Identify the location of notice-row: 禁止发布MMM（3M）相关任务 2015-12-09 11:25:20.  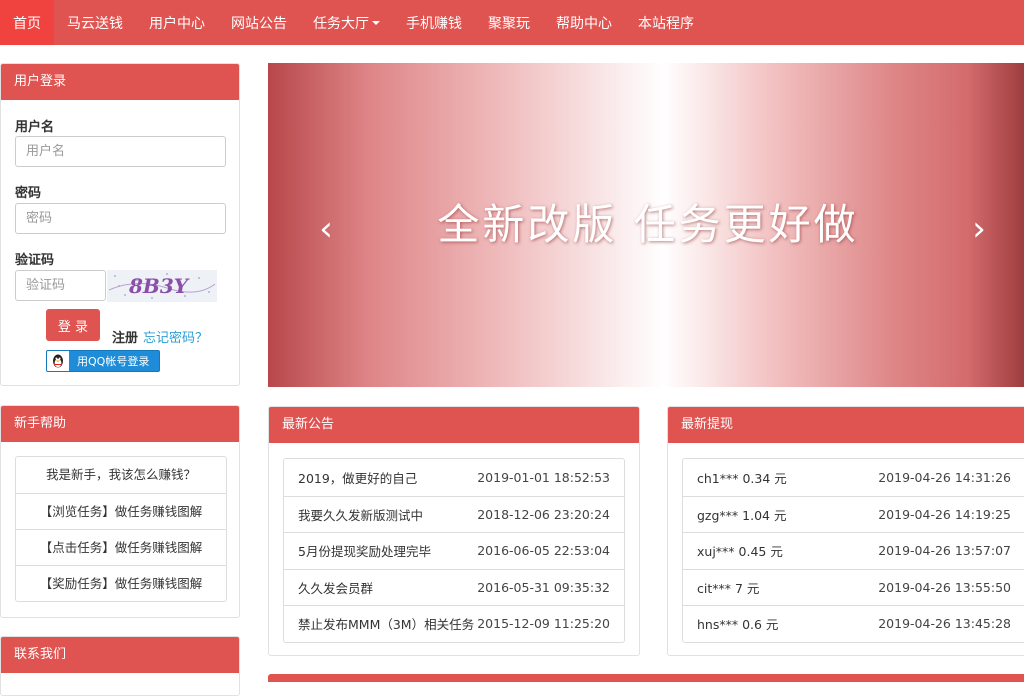
(454, 623).